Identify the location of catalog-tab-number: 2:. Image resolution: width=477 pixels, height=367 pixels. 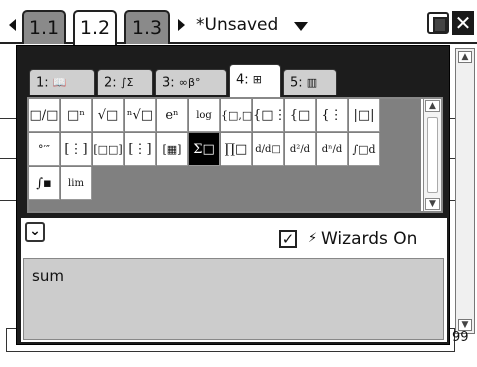
(110, 83).